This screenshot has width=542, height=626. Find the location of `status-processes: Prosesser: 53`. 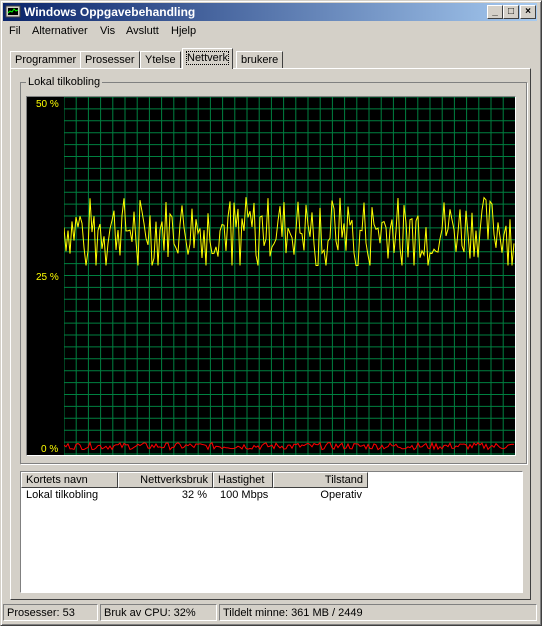

status-processes: Prosesser: 53 is located at coordinates (50, 612).